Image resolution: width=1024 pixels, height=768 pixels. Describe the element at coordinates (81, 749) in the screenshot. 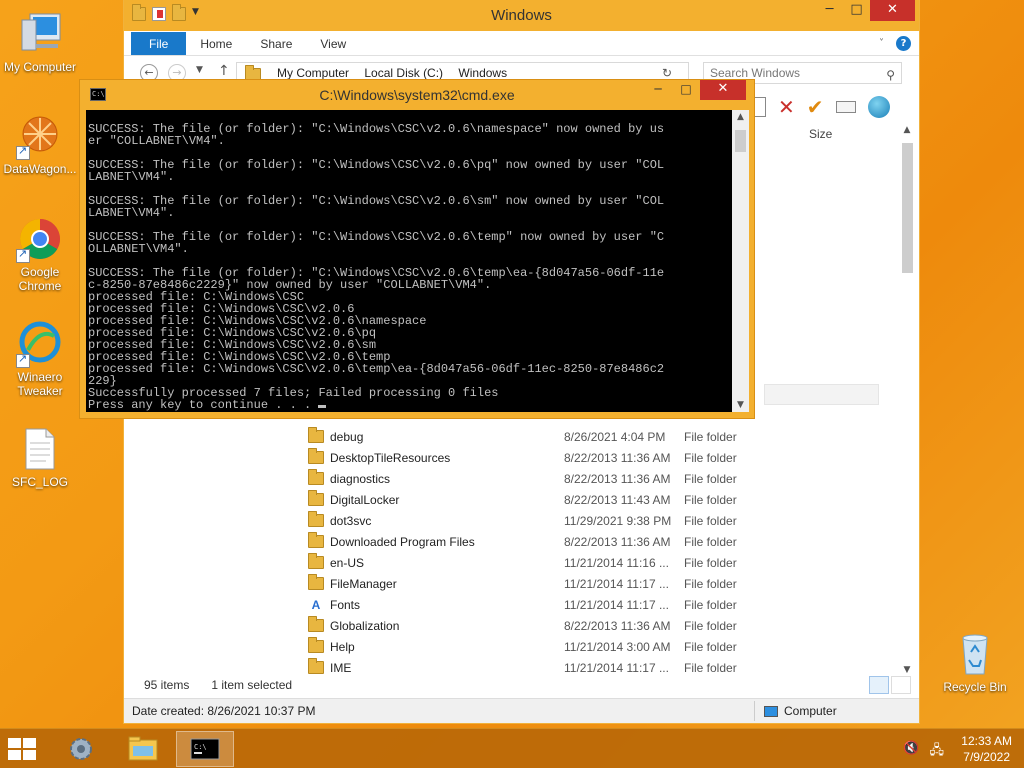

I see `taskbar-settings` at that location.